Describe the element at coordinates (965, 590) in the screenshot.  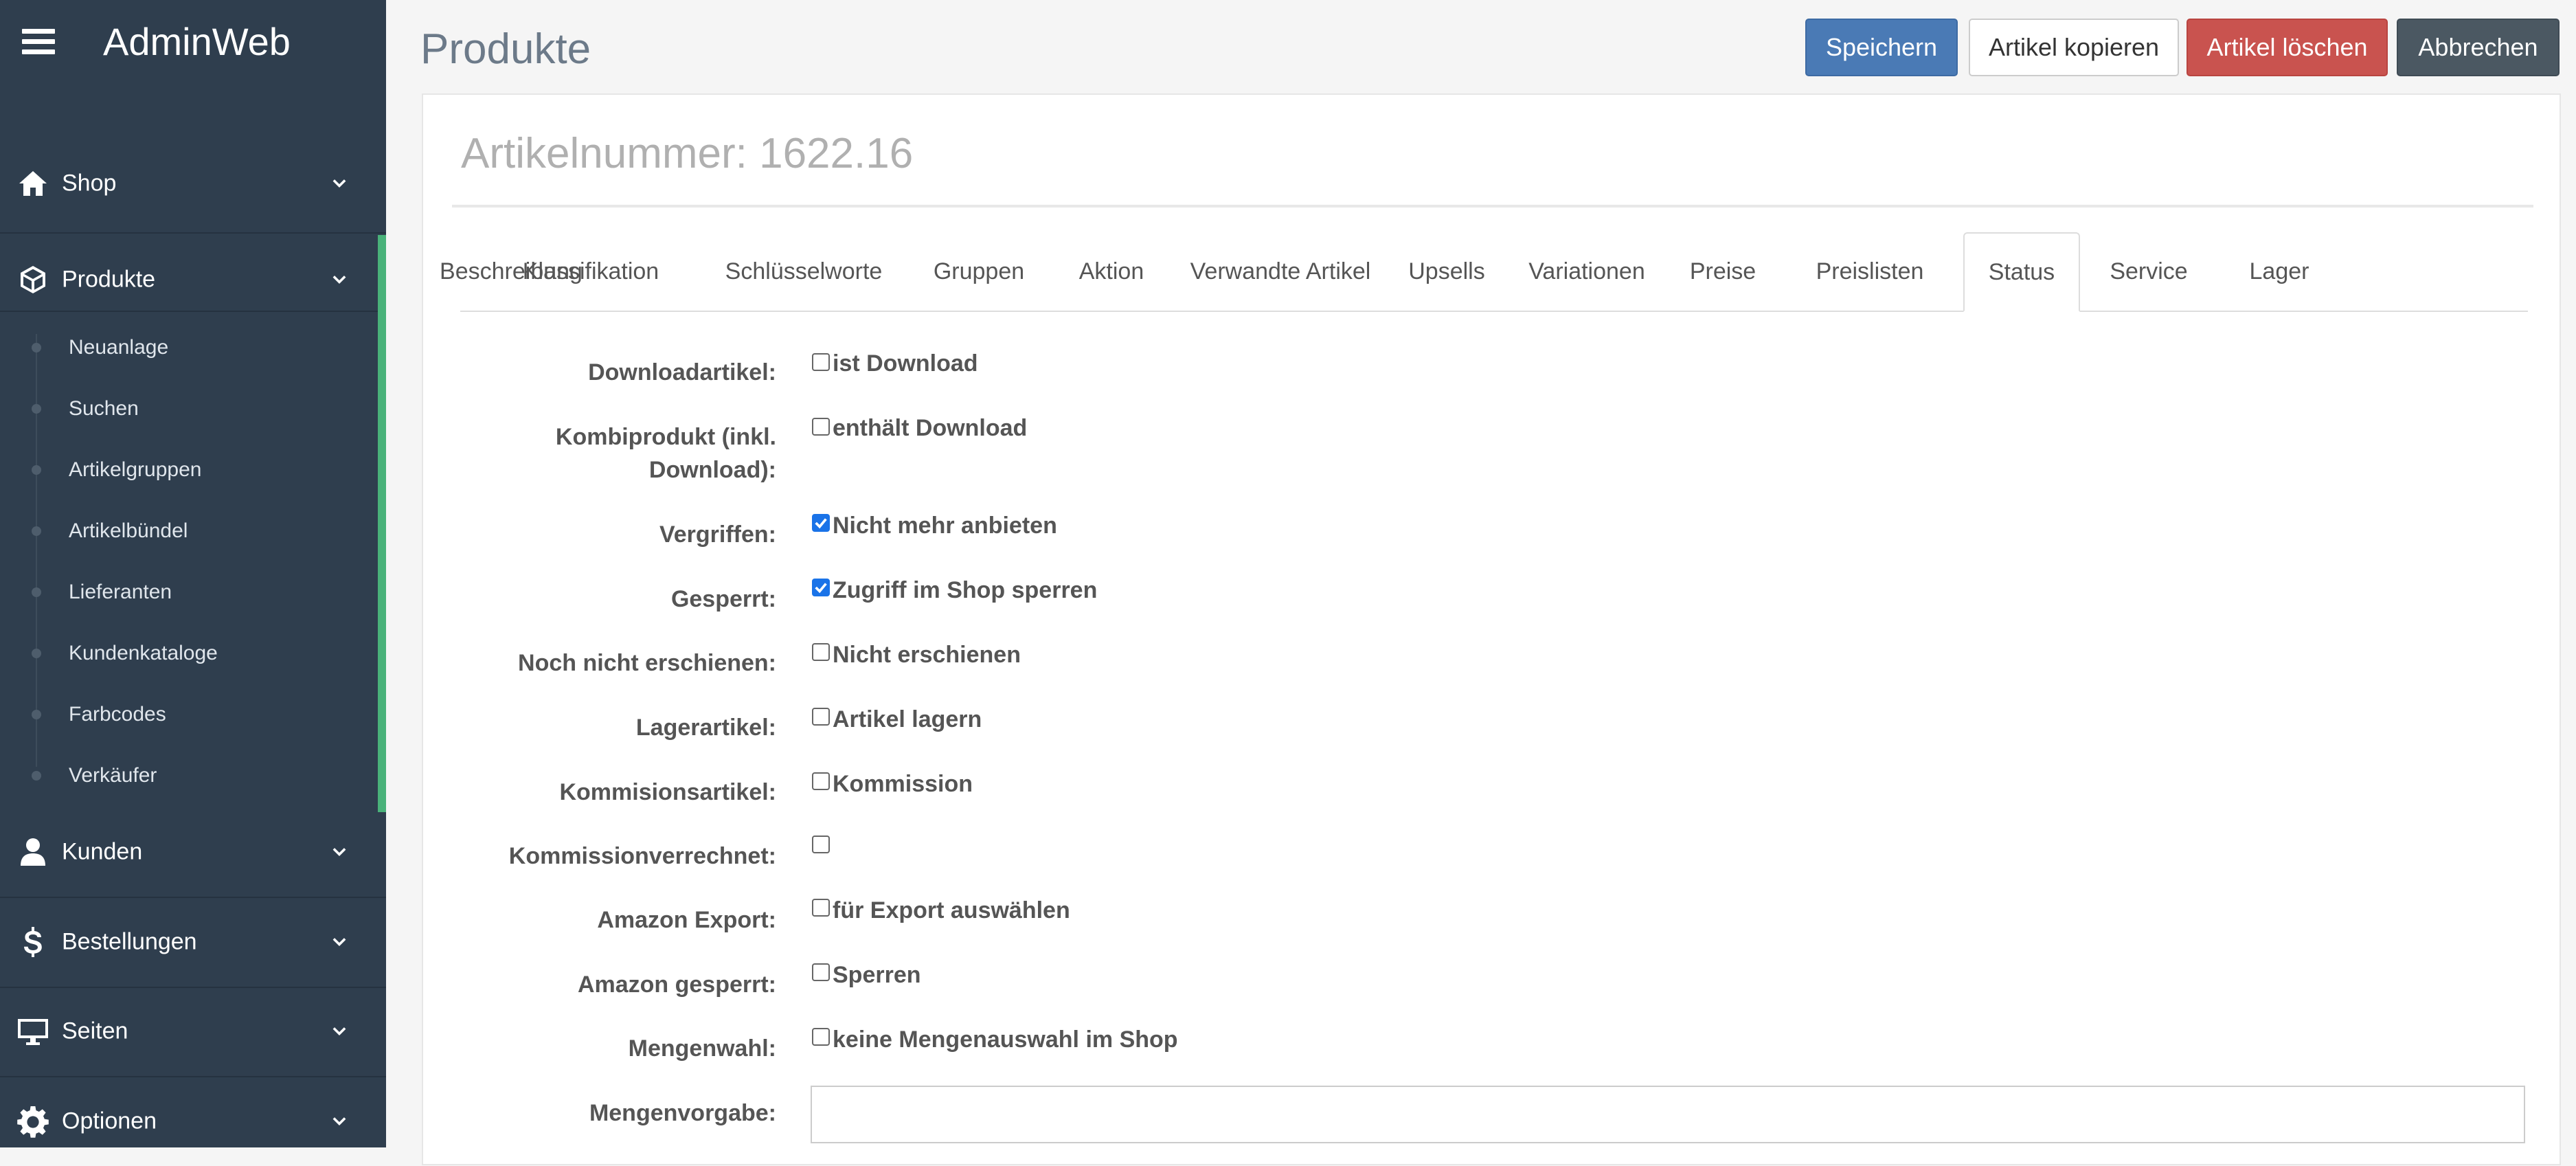
I see `checkbox-label: Zugriff im Shop sperren` at that location.